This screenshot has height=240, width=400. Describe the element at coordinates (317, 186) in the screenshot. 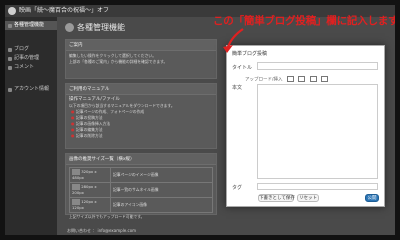

I see `tag-input` at that location.